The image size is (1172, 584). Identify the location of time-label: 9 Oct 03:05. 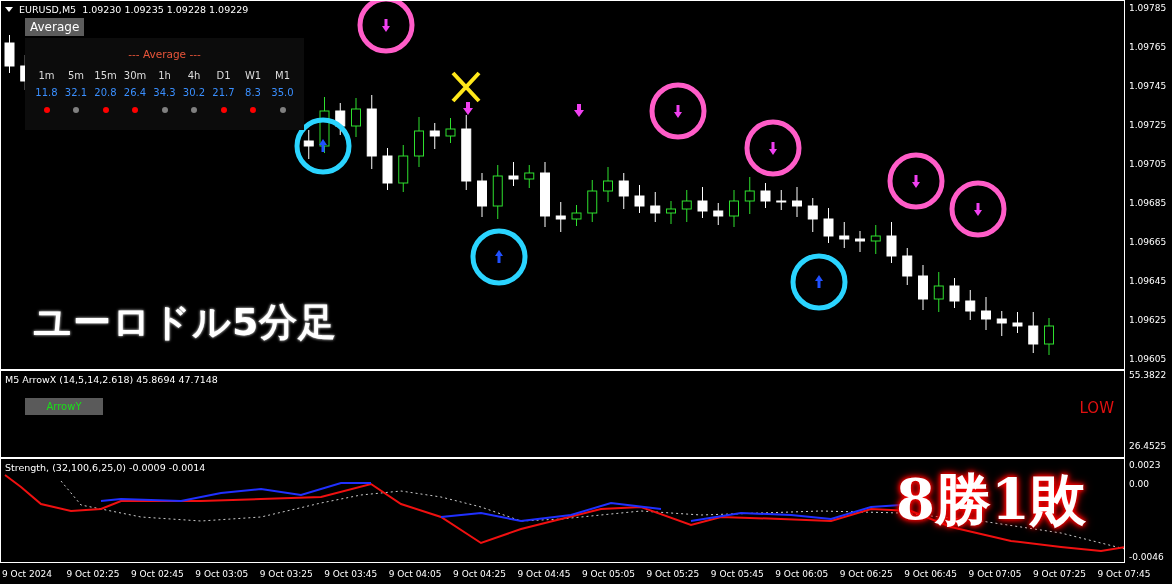
(222, 574).